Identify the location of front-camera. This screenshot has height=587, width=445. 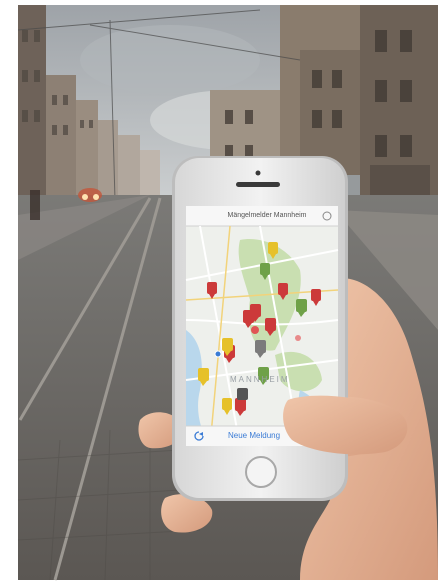
(258, 173).